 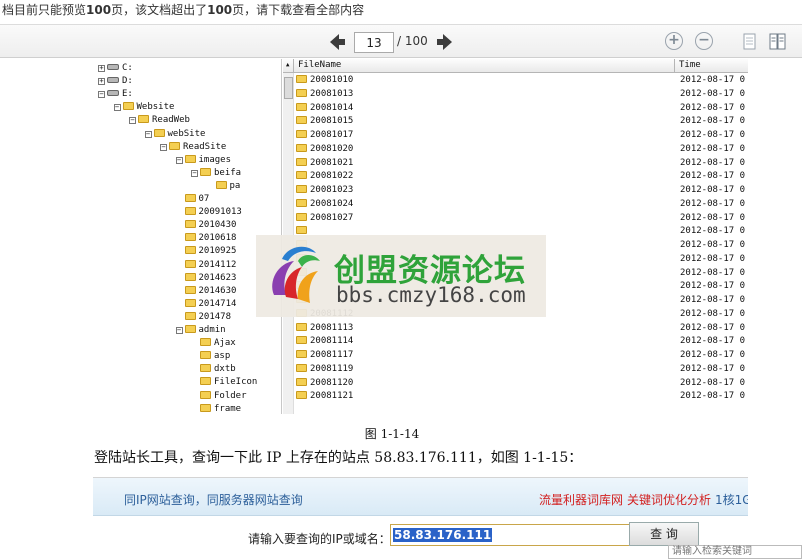 I want to click on file-row: 20081023 2012-08-17 0, so click(x=522, y=191).